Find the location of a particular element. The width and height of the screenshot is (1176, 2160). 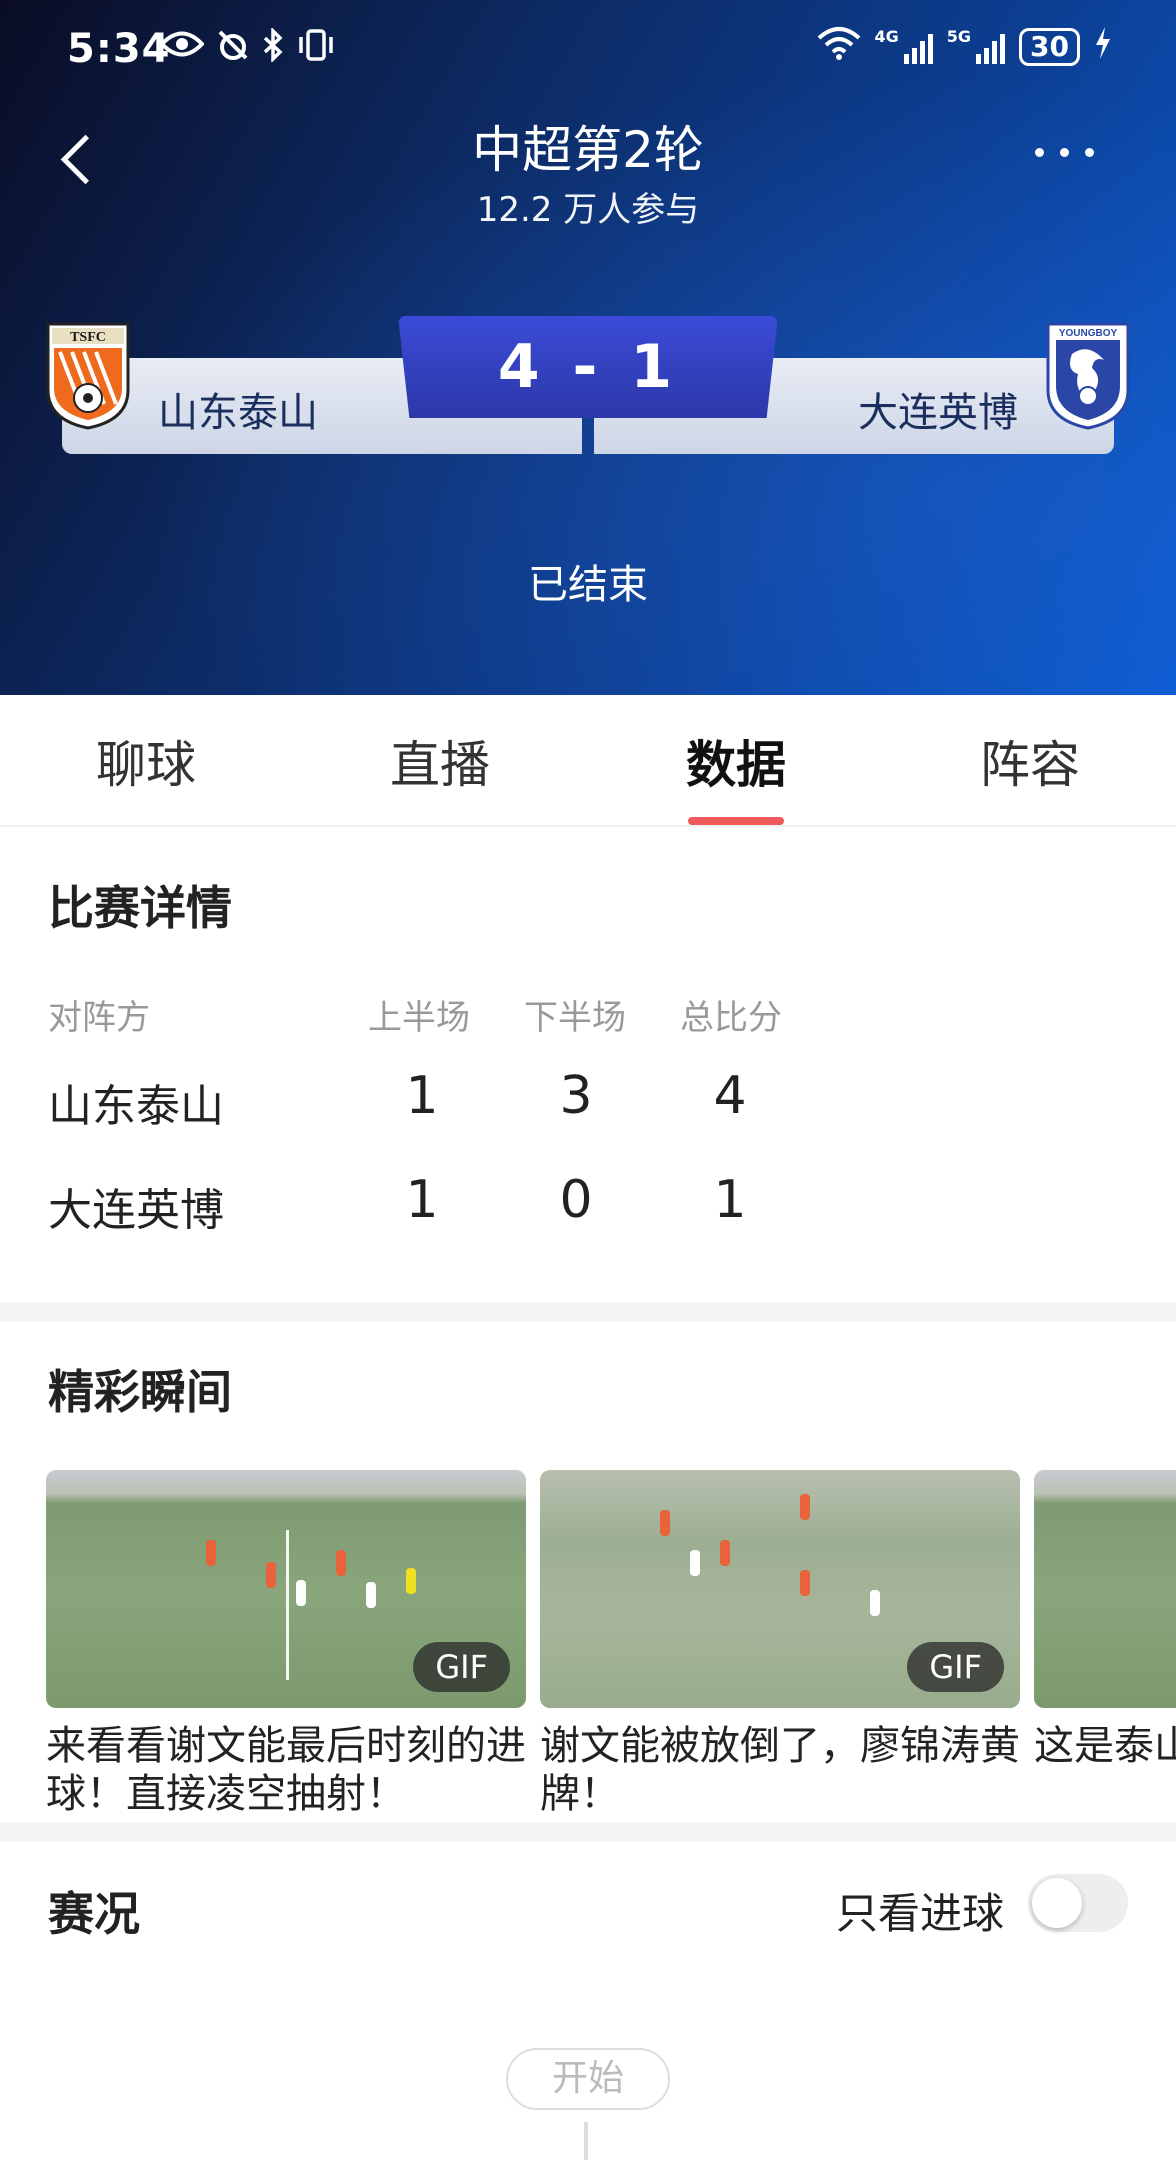

more-options-button is located at coordinates (1064, 152).